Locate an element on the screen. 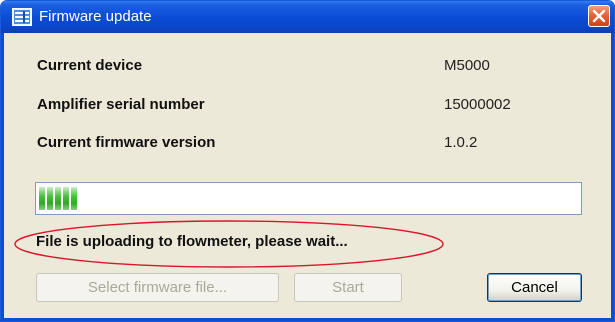 This screenshot has height=322, width=615. close-x-icon is located at coordinates (599, 16).